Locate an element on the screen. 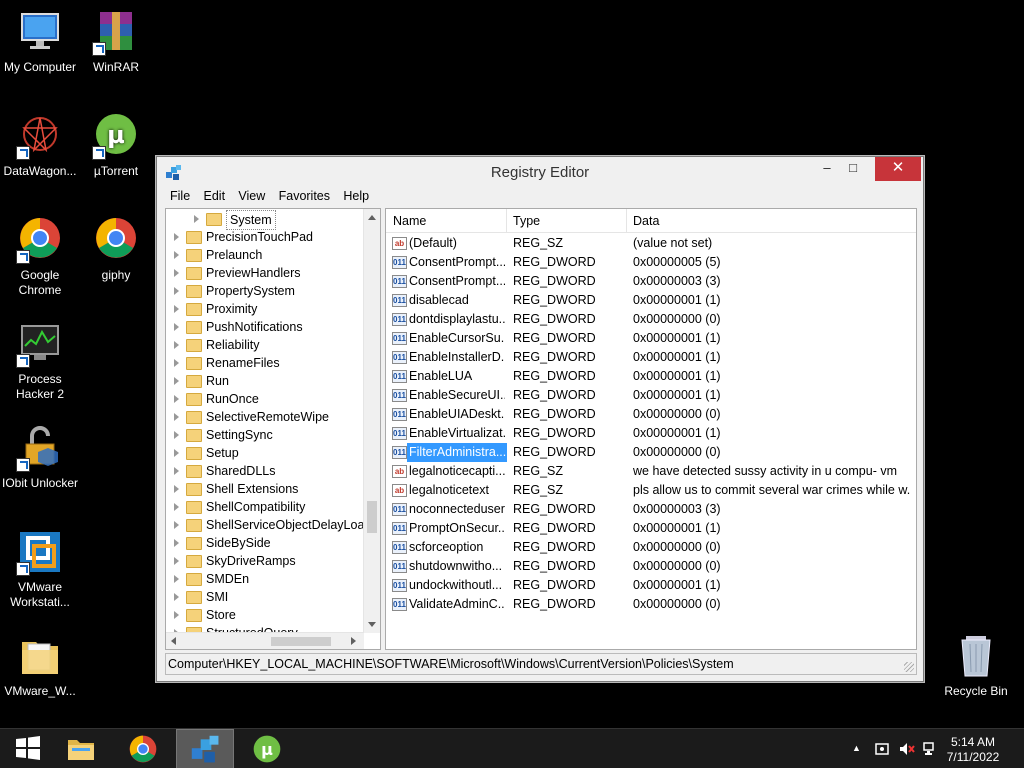  tree-node: Shell Extensions is located at coordinates (266, 489).